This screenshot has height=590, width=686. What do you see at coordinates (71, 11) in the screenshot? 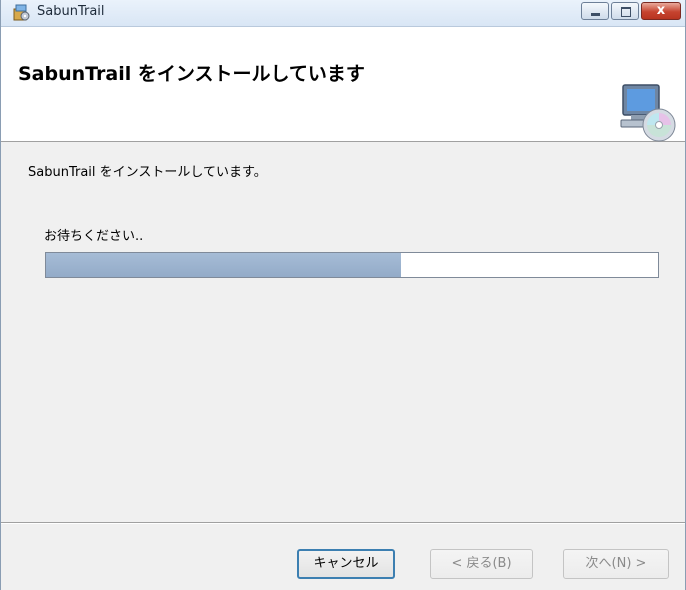
I see `window-title: SabunTrail` at bounding box center [71, 11].